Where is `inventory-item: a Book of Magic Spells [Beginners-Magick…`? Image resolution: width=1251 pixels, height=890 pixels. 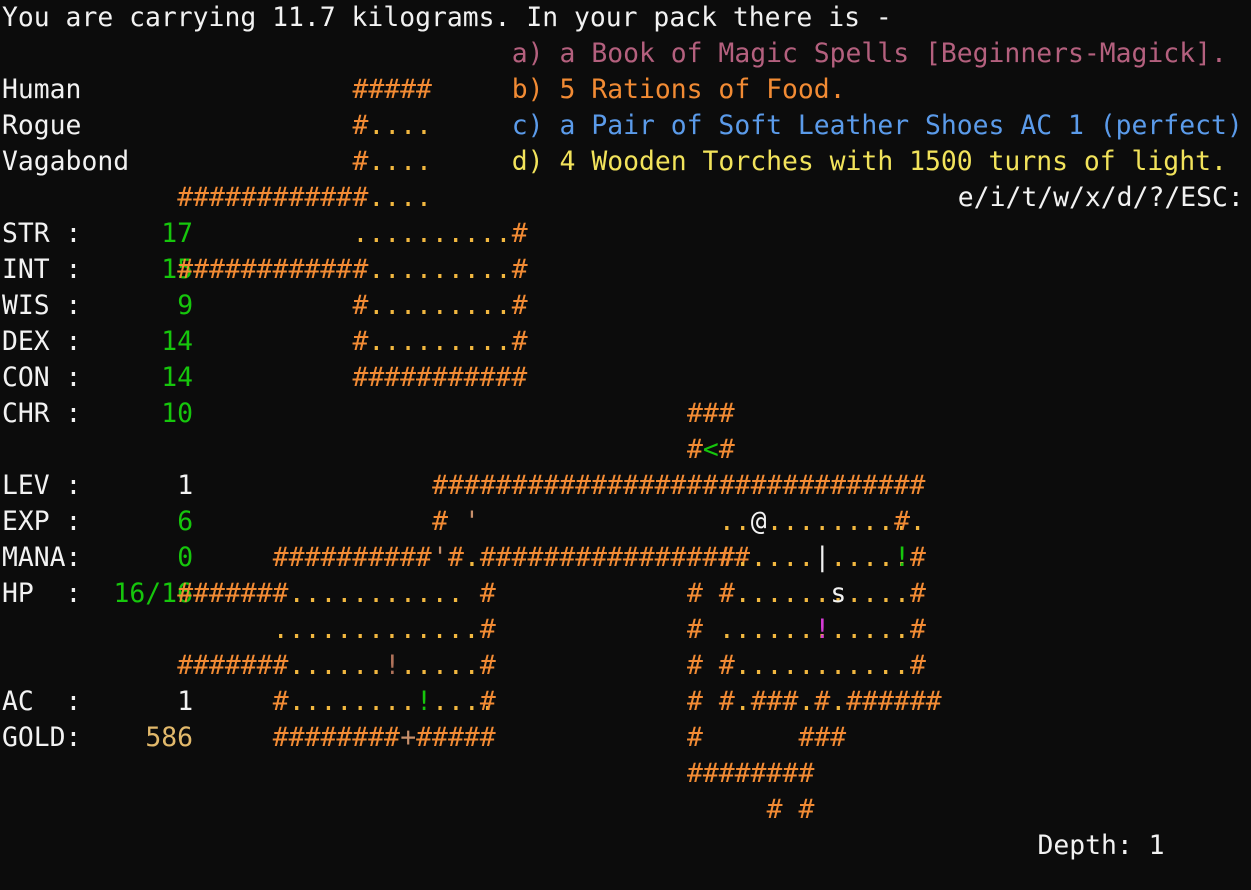
inventory-item: a Book of Magic Spells [Beginners-Magick… is located at coordinates (893, 54).